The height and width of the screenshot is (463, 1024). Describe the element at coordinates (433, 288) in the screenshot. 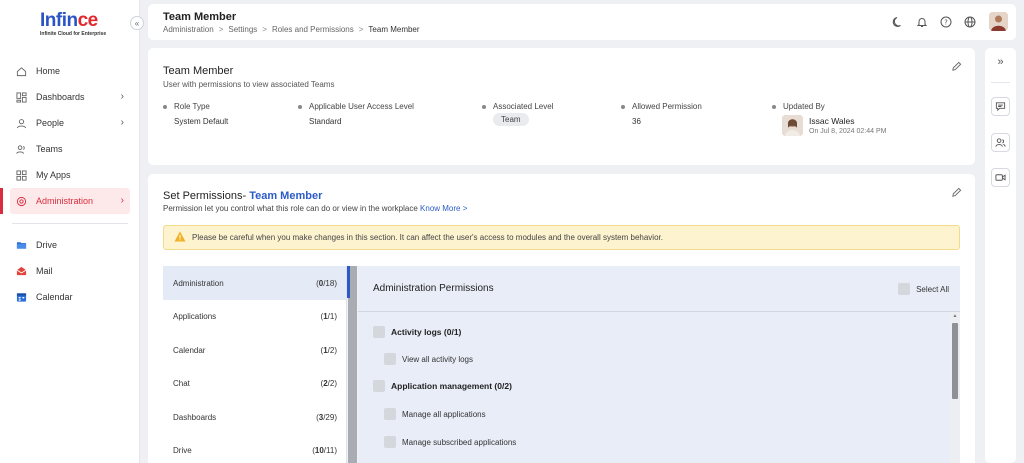

I see `panel-title: Administration Permissions` at that location.